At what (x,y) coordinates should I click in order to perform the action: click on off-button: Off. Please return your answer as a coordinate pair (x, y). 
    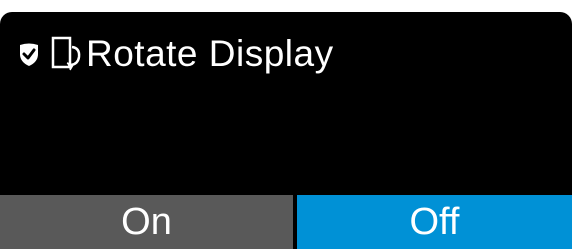
    Looking at the image, I should click on (434, 222).